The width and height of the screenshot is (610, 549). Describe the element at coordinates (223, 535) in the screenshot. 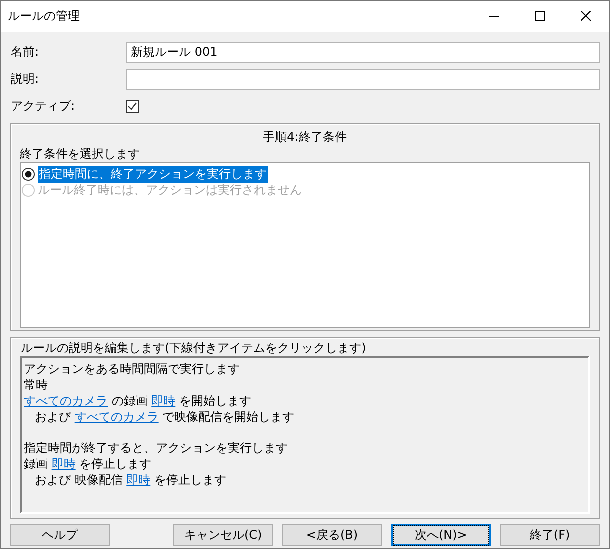

I see `dialog-button: キャンセル(C)` at that location.